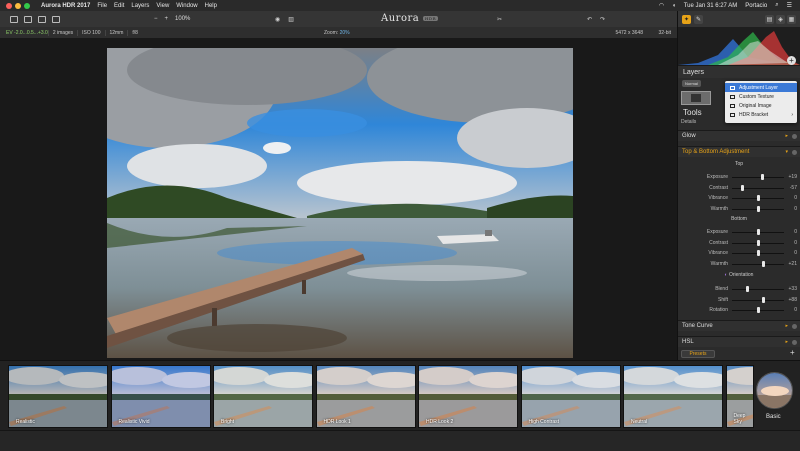 The height and width of the screenshot is (451, 800). Describe the element at coordinates (710, 6) in the screenshot. I see `menubar-clock: Tue Jan 31 6:27 AM` at that location.